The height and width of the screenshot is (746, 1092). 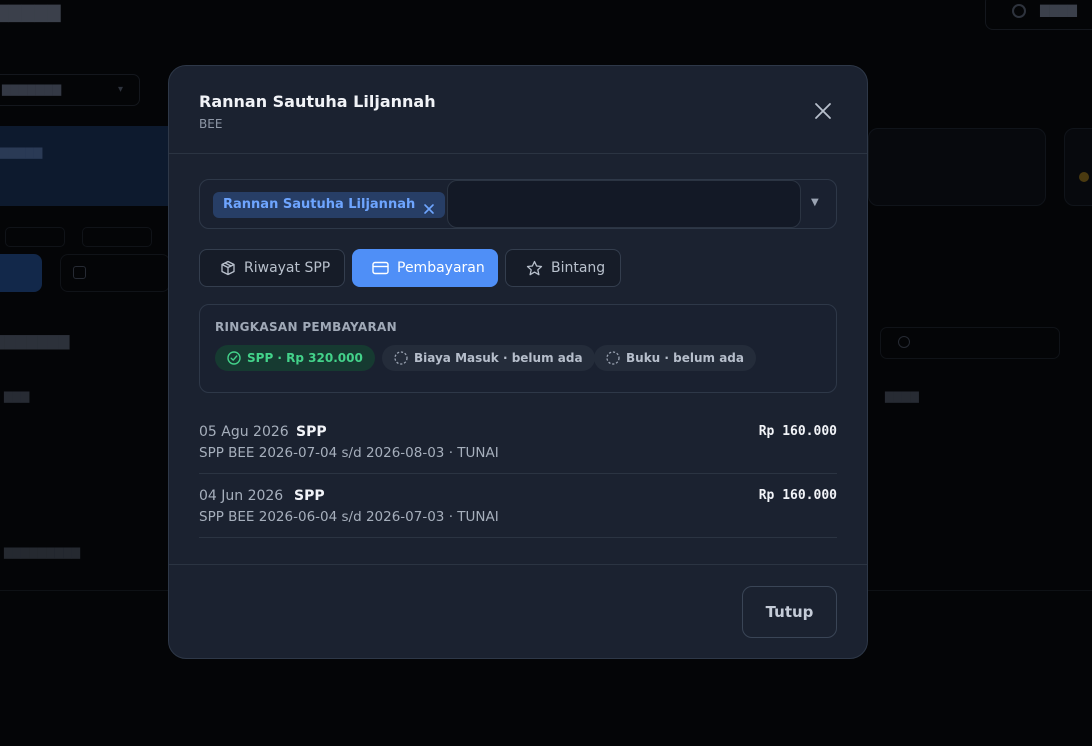 What do you see at coordinates (121, 89) in the screenshot?
I see `background-select-chevron-icon: ▾` at bounding box center [121, 89].